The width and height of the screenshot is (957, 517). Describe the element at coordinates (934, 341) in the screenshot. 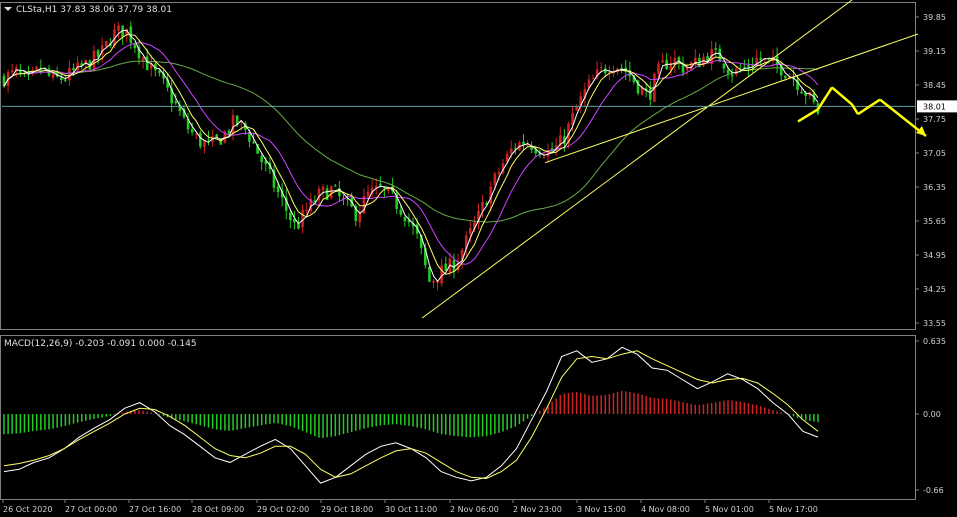

I see `macd-y-tick-label: 0.635` at that location.